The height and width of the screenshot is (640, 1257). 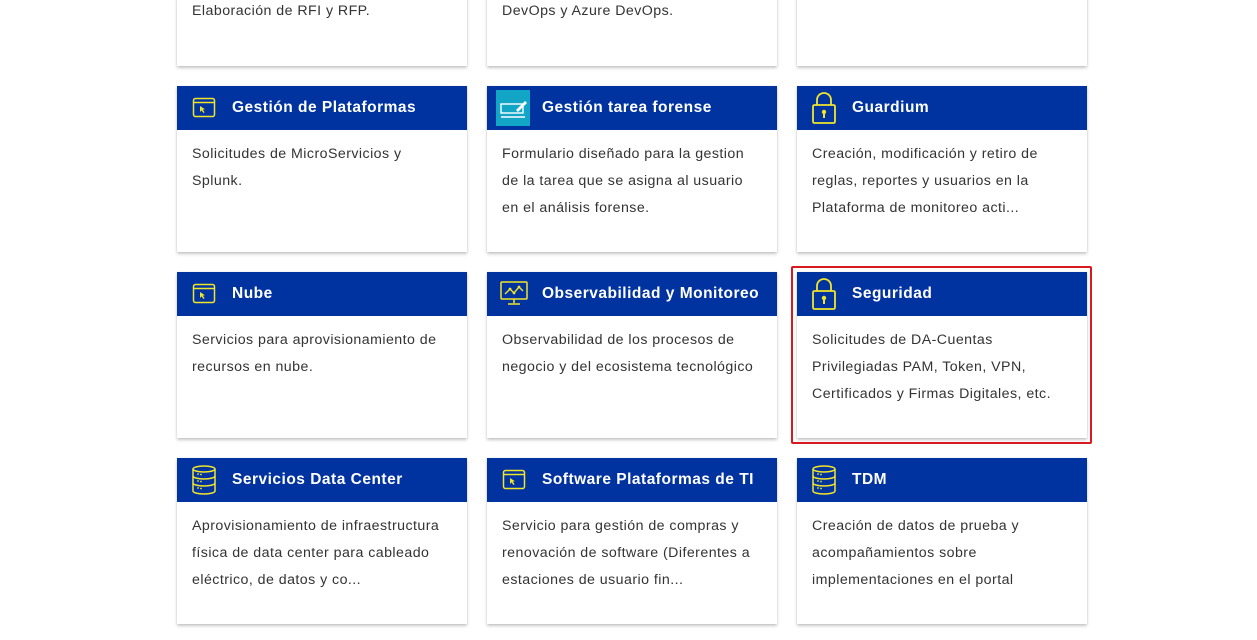 I want to click on service-card-description: Elaboración de RFI y RFP., so click(x=281, y=11).